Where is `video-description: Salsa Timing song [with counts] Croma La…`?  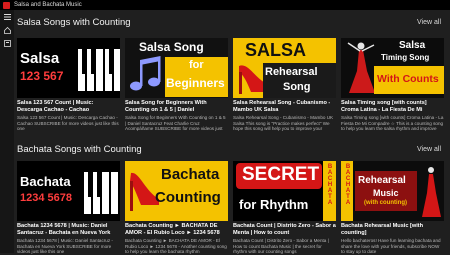 video-description: Salsa Timing song [with counts] Croma La… is located at coordinates (392, 123).